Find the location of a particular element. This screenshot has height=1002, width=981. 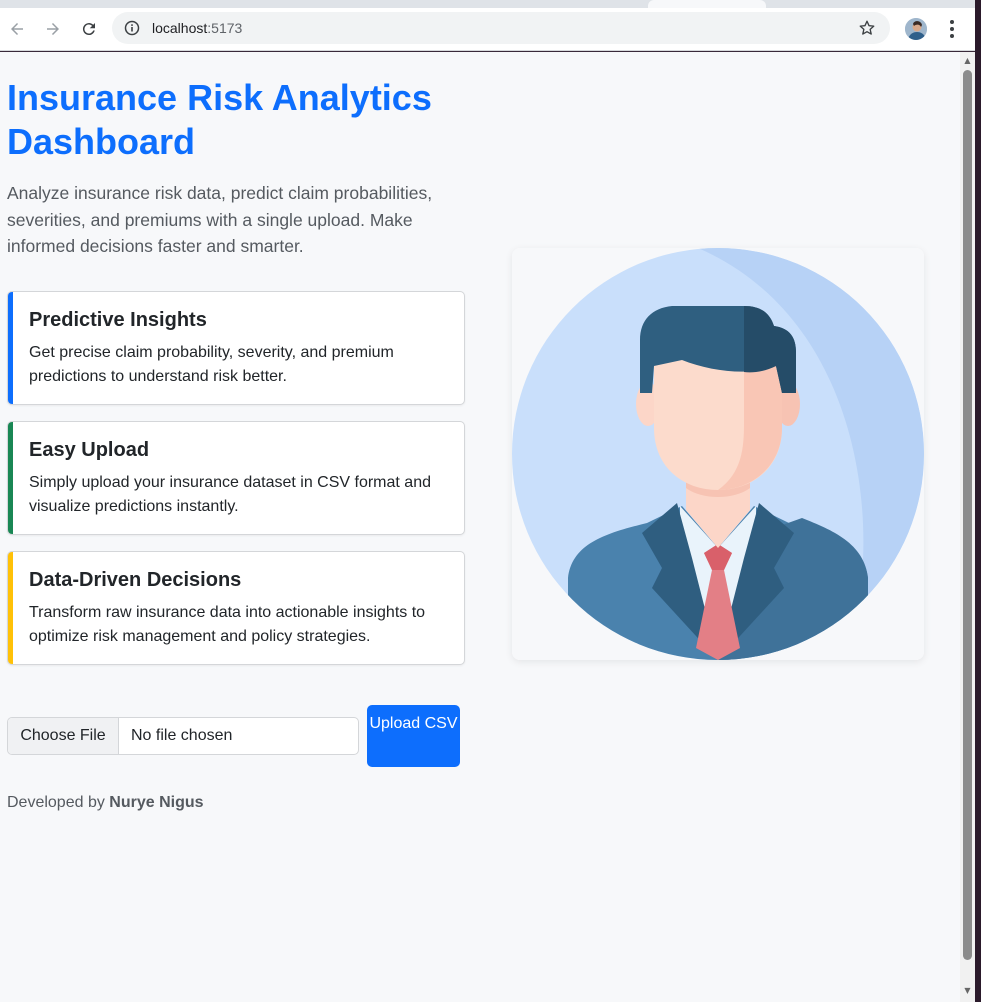

upload-csv-button: Upload CSV is located at coordinates (413, 736).